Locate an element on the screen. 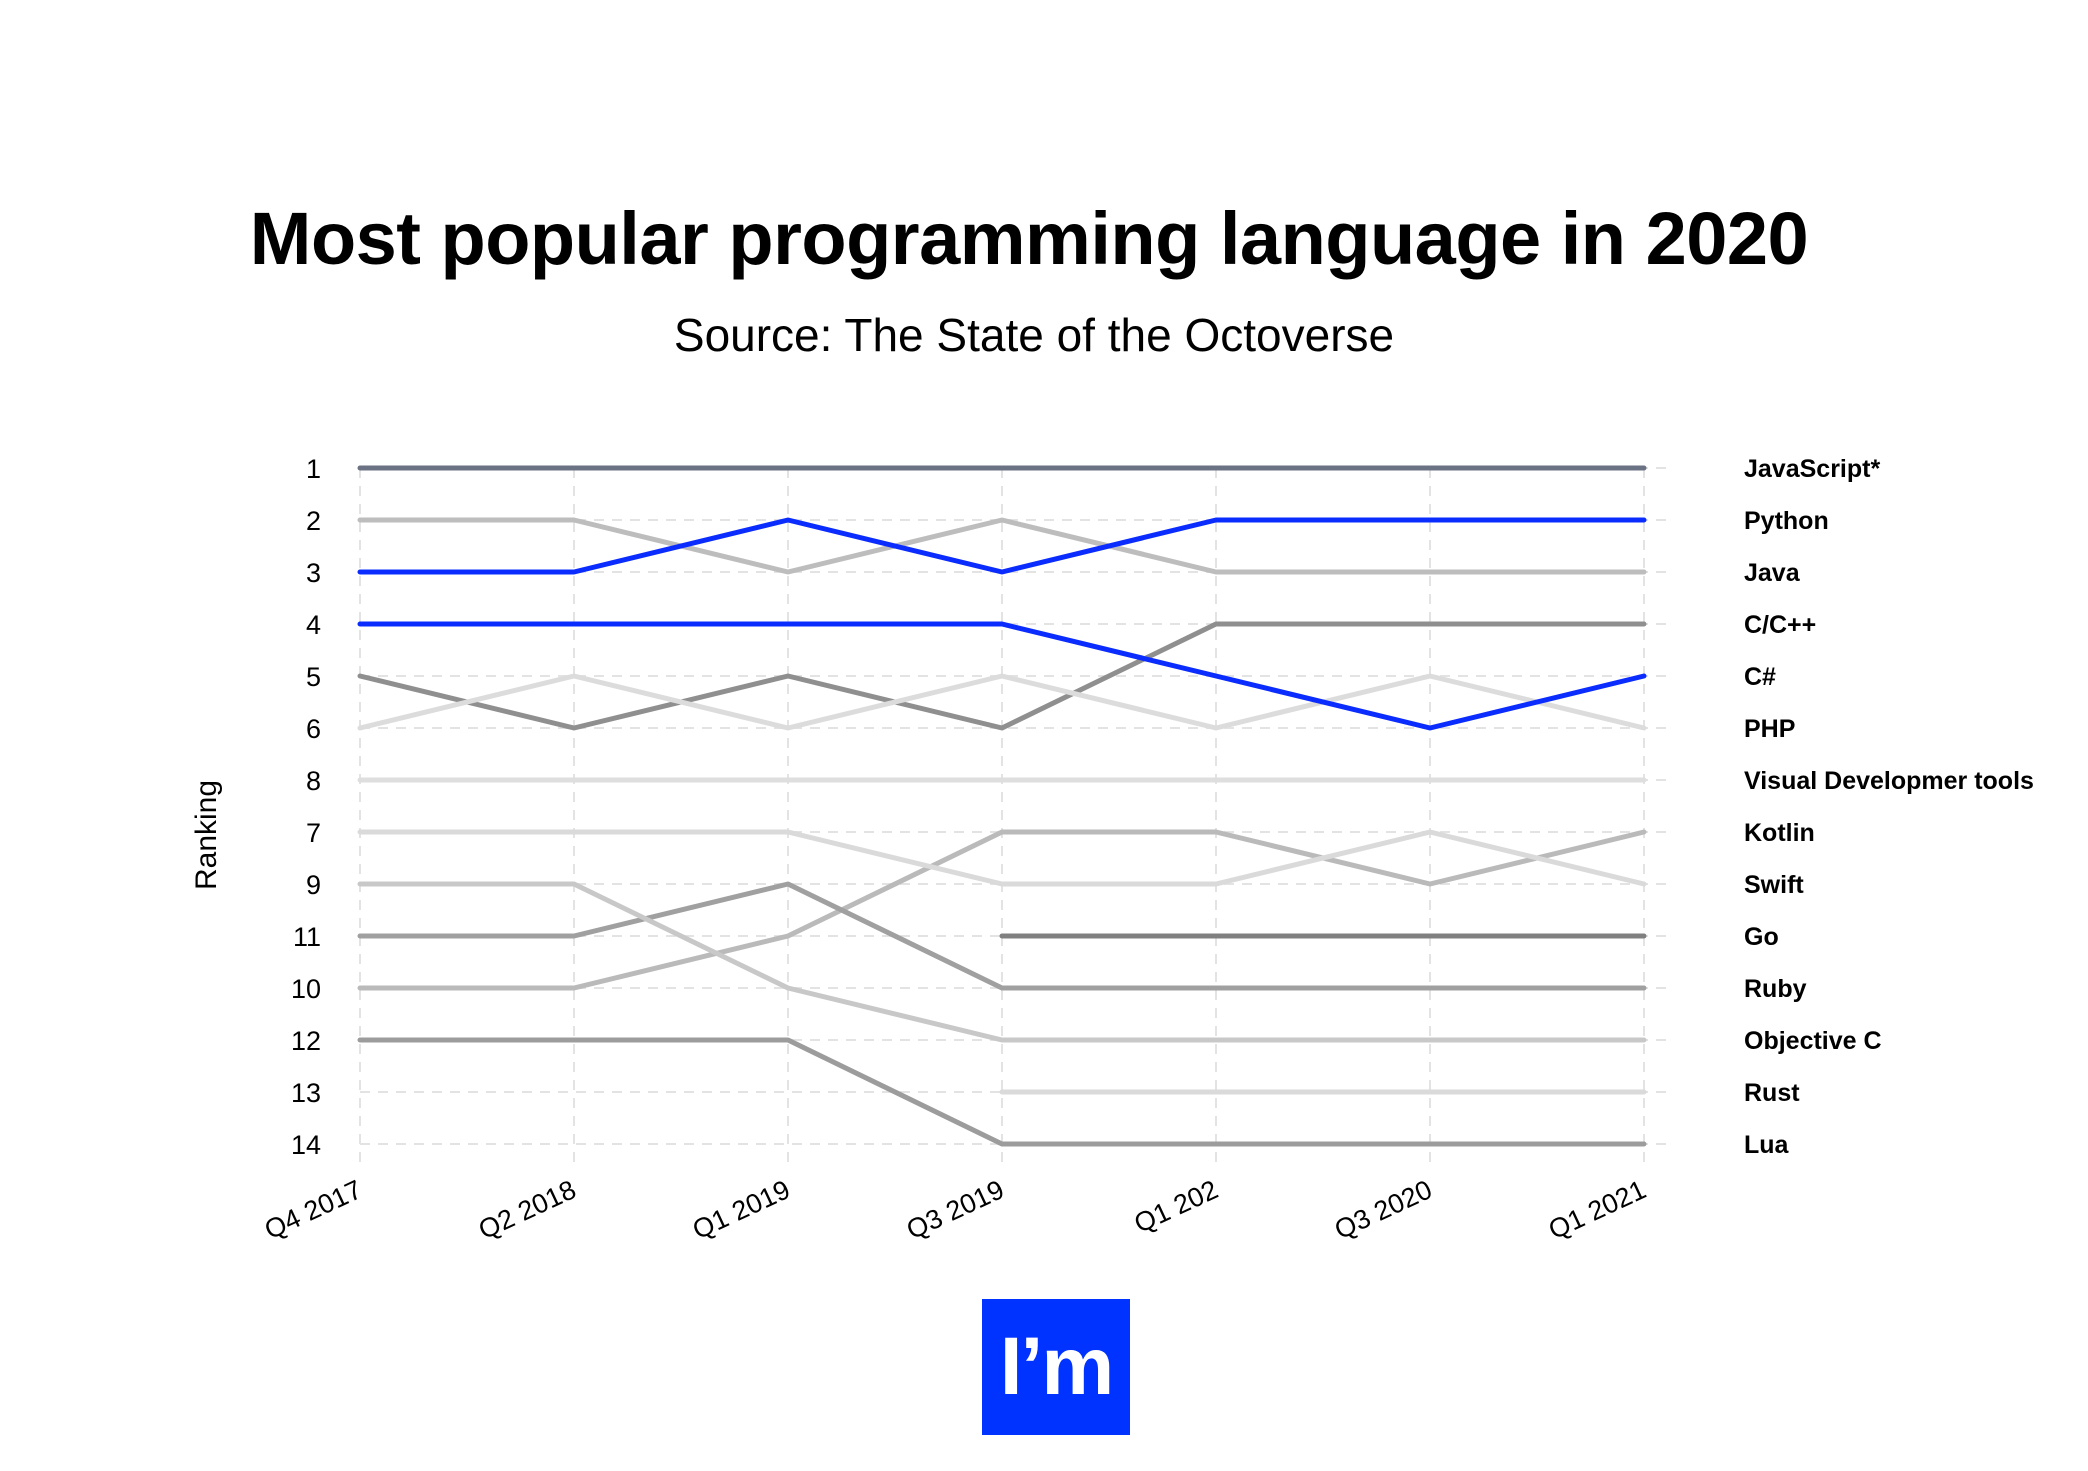 The width and height of the screenshot is (2088, 1471). x-tick-label: Q2 2018 is located at coordinates (527, 1209).